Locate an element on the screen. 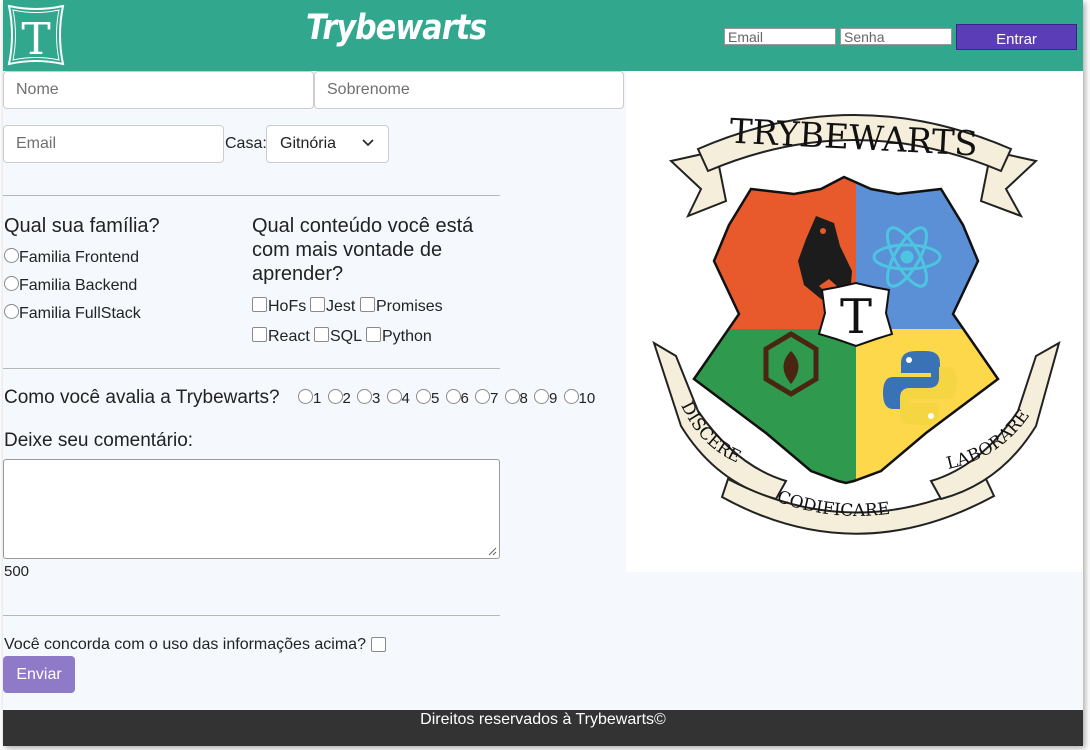  resize-grip-icon is located at coordinates (492, 551).